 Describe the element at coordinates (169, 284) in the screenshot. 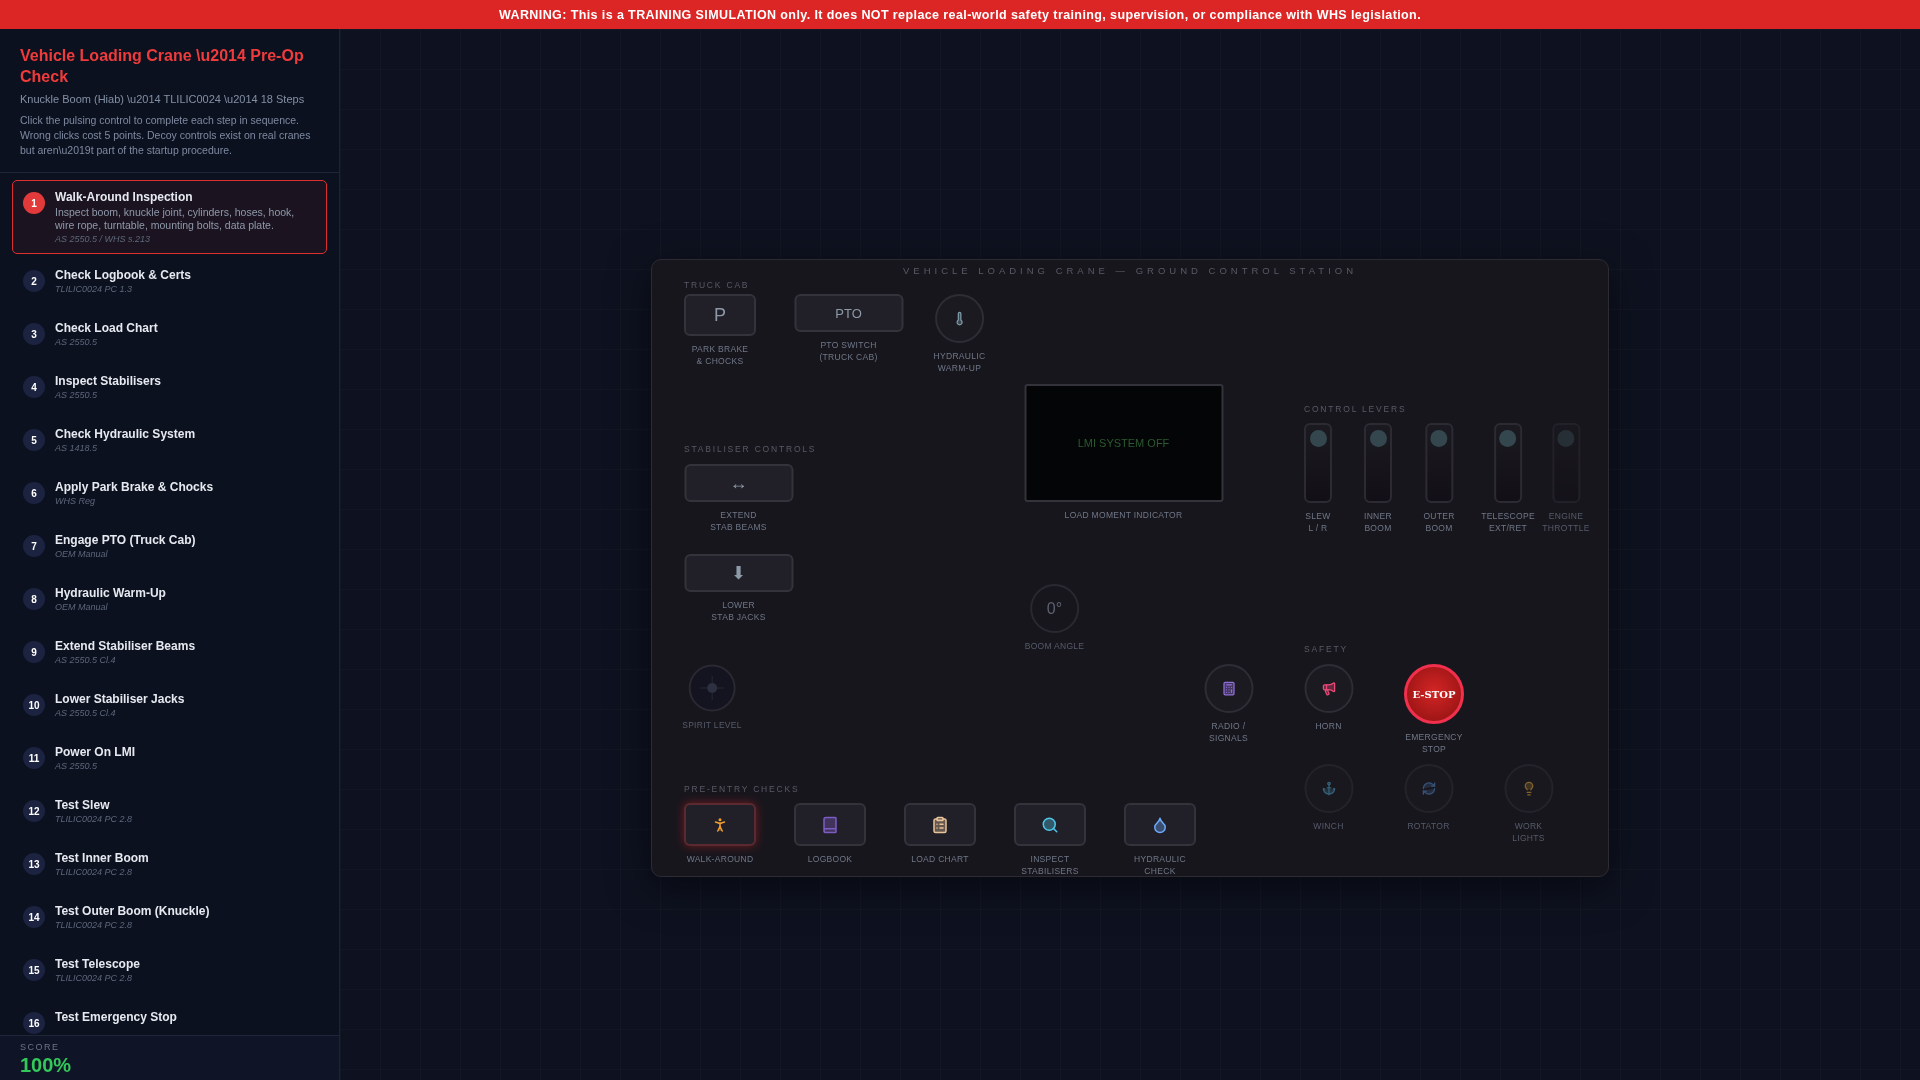

I see `step-item: 2 Check Logbook & Certs TLILIC0024 PC 1.3` at that location.